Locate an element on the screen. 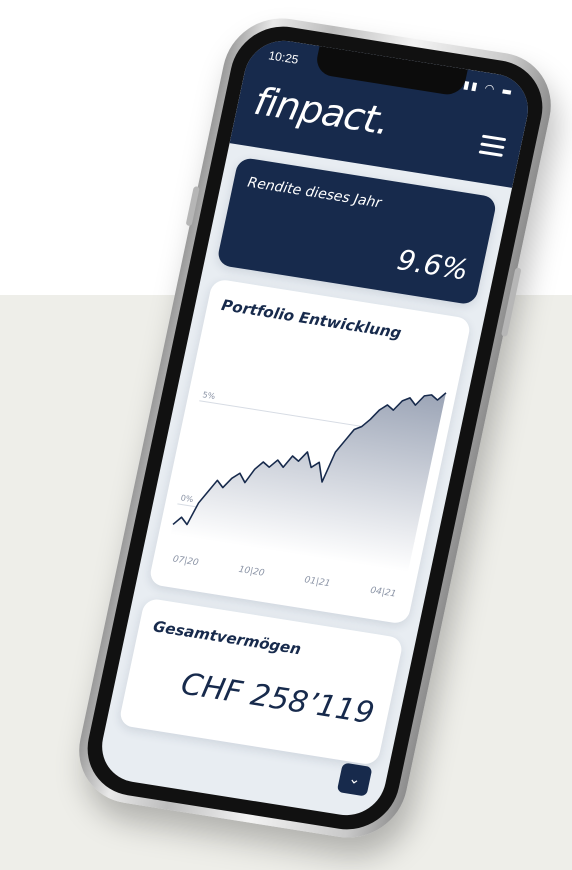  status-time: 10:25 is located at coordinates (283, 57).